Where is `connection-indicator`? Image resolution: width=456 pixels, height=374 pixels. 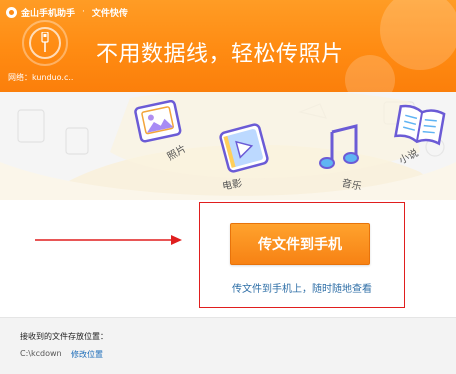 connection-indicator is located at coordinates (45, 43).